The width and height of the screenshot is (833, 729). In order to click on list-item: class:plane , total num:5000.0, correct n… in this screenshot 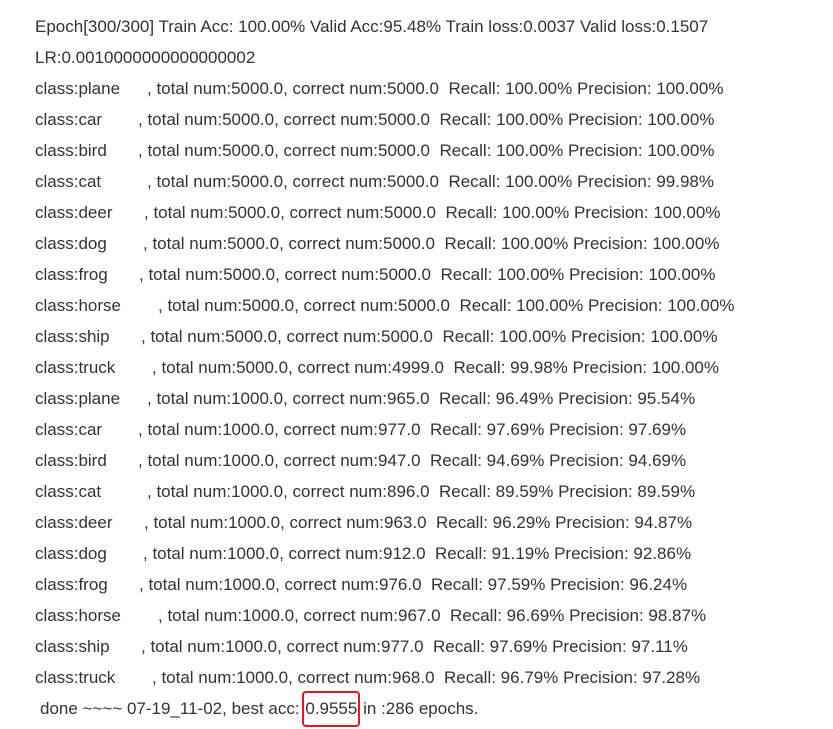, I will do `click(430, 92)`.